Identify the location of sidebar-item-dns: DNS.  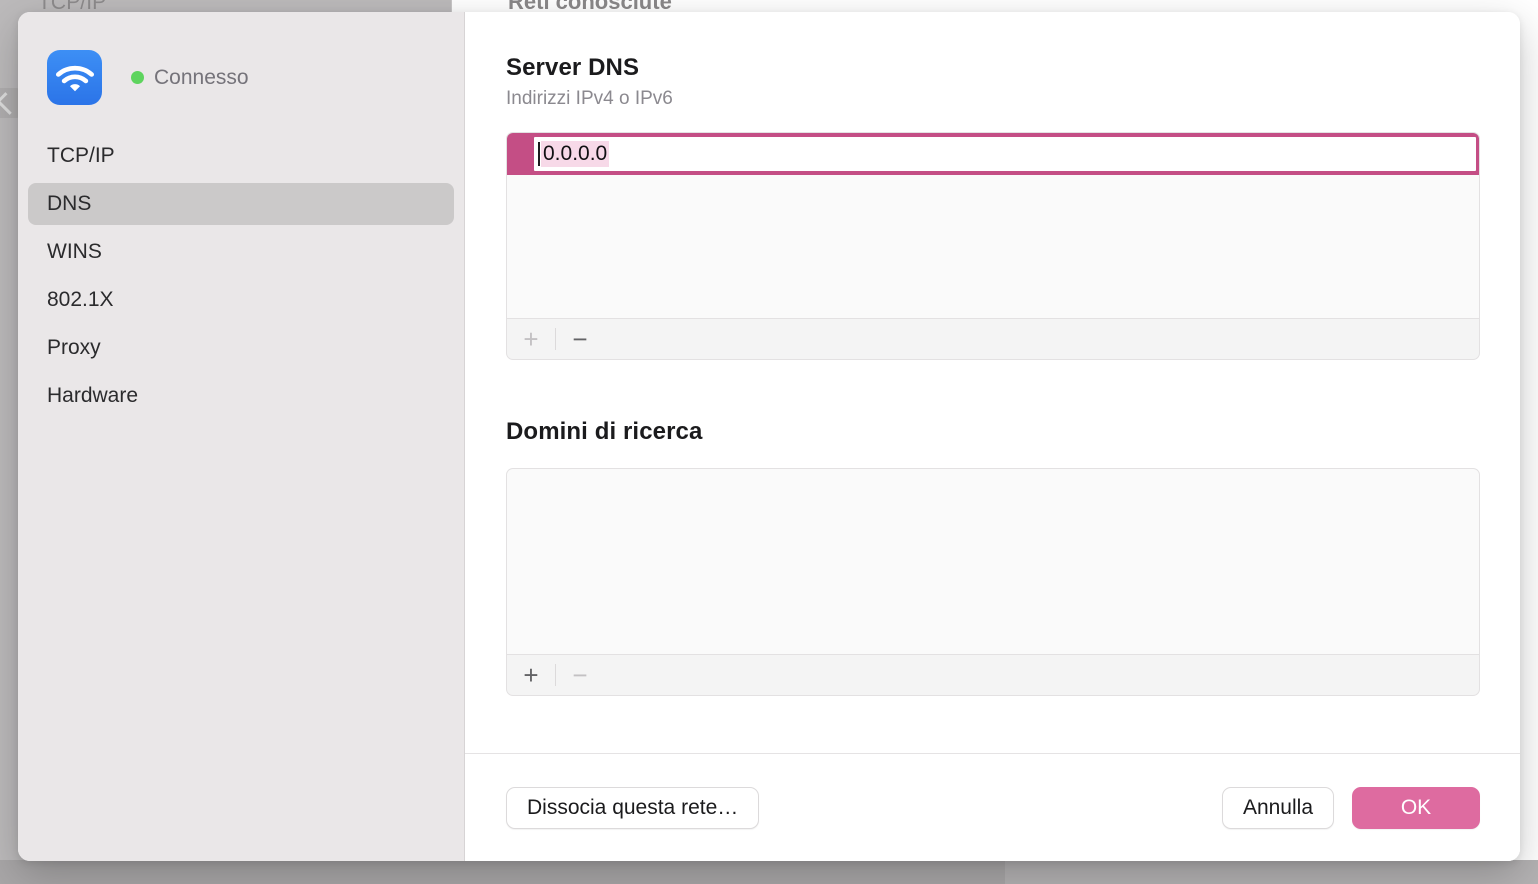
(241, 204).